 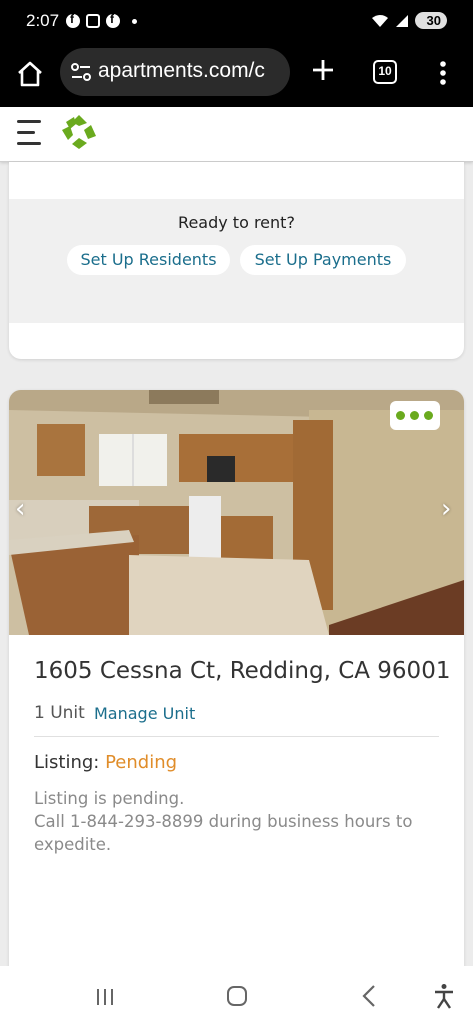 What do you see at coordinates (70, 762) in the screenshot?
I see `listing-label: Listing:` at bounding box center [70, 762].